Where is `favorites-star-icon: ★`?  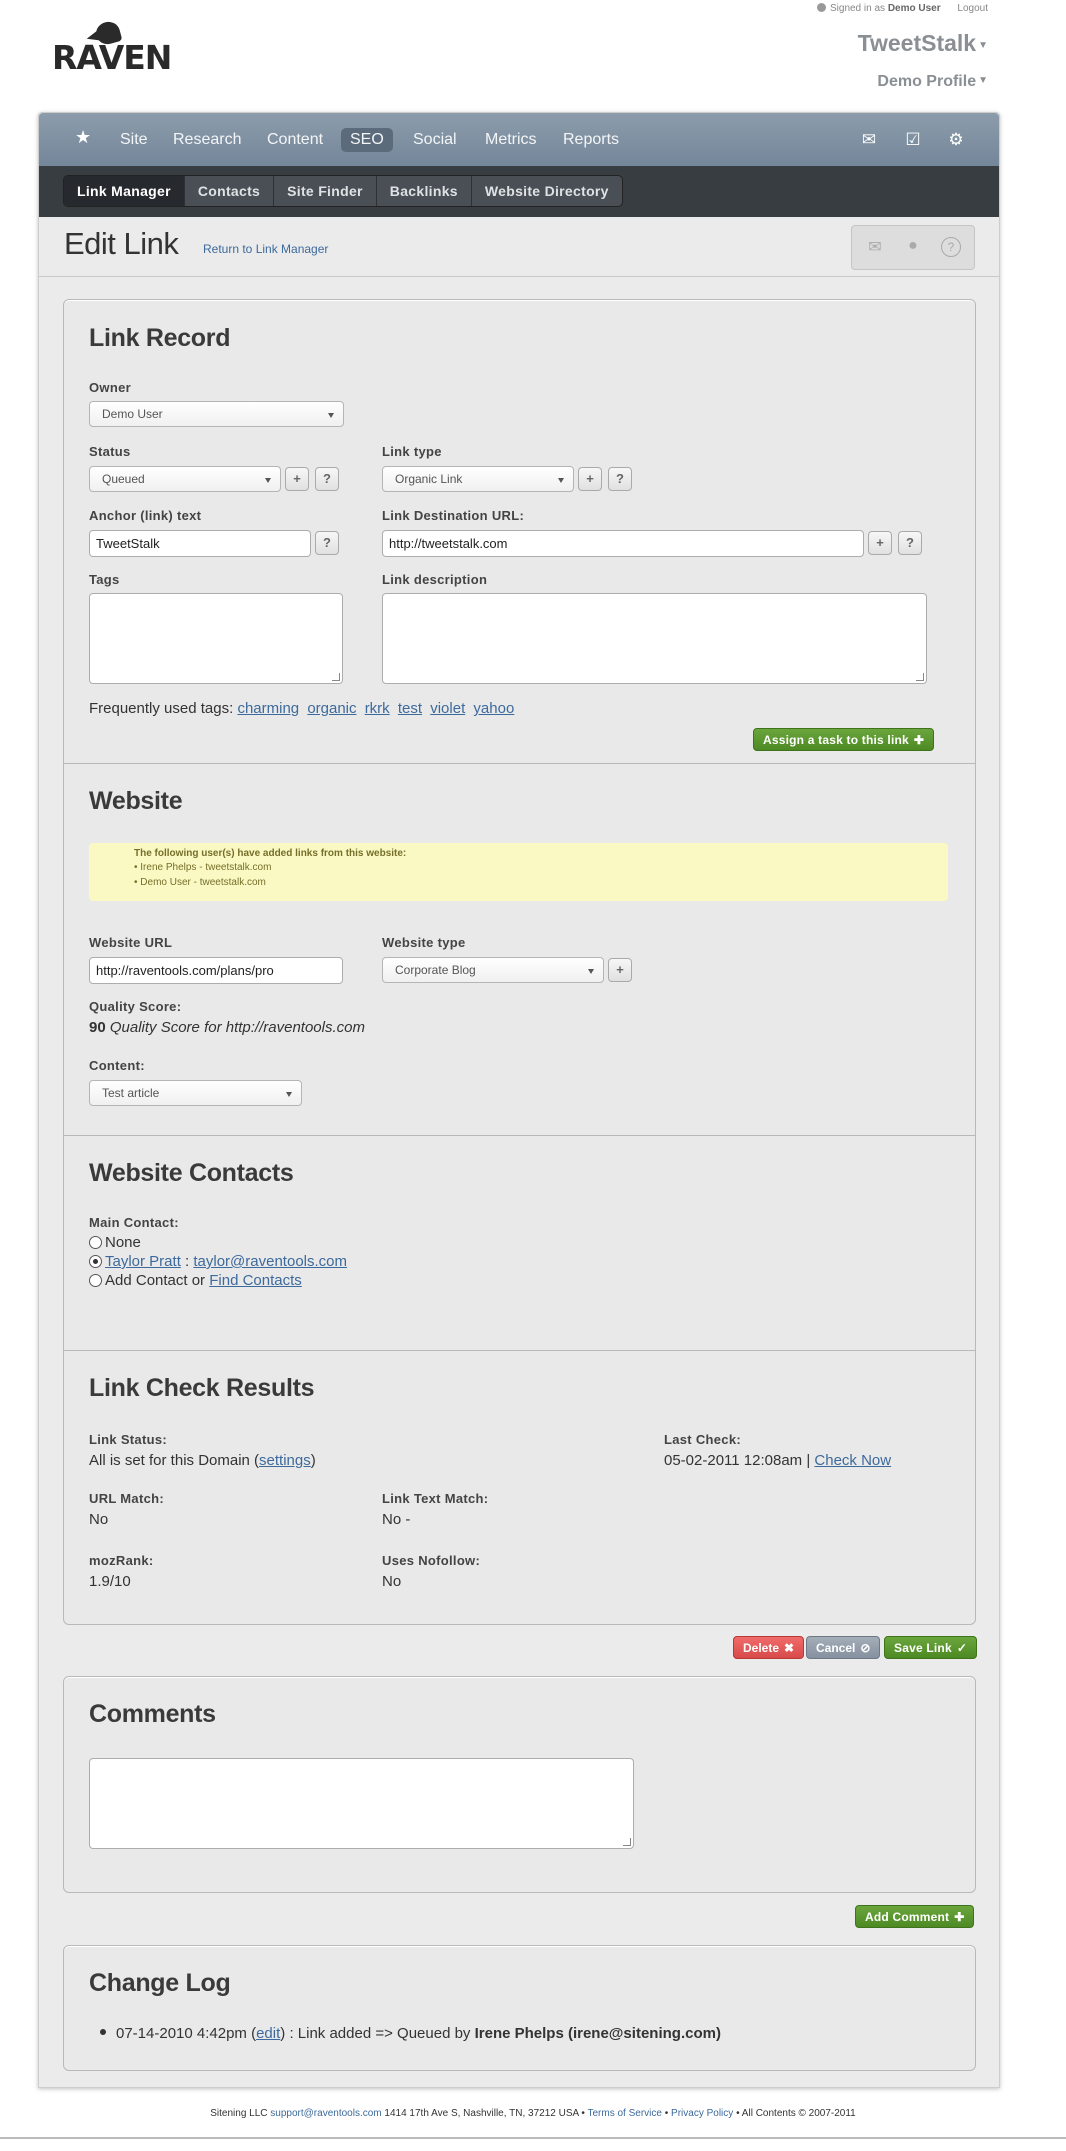 favorites-star-icon: ★ is located at coordinates (83, 137).